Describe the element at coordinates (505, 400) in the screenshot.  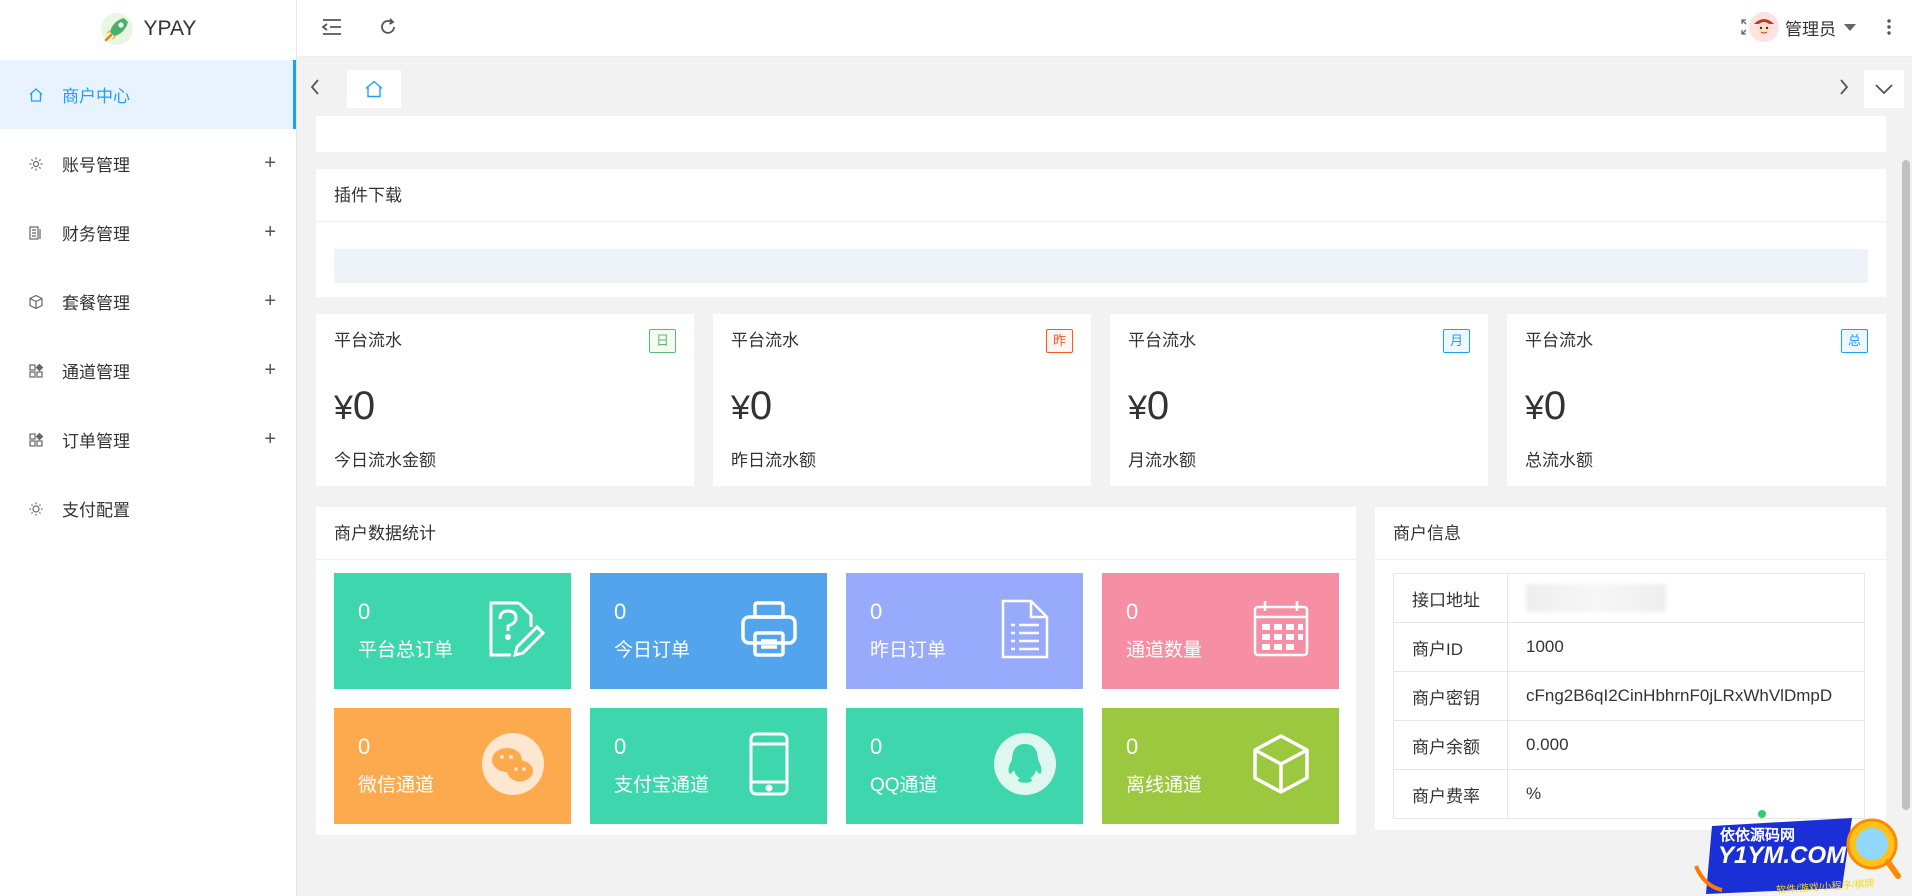
I see `stat-card-today: 平台流水 日 ¥0 今日流水金额` at that location.